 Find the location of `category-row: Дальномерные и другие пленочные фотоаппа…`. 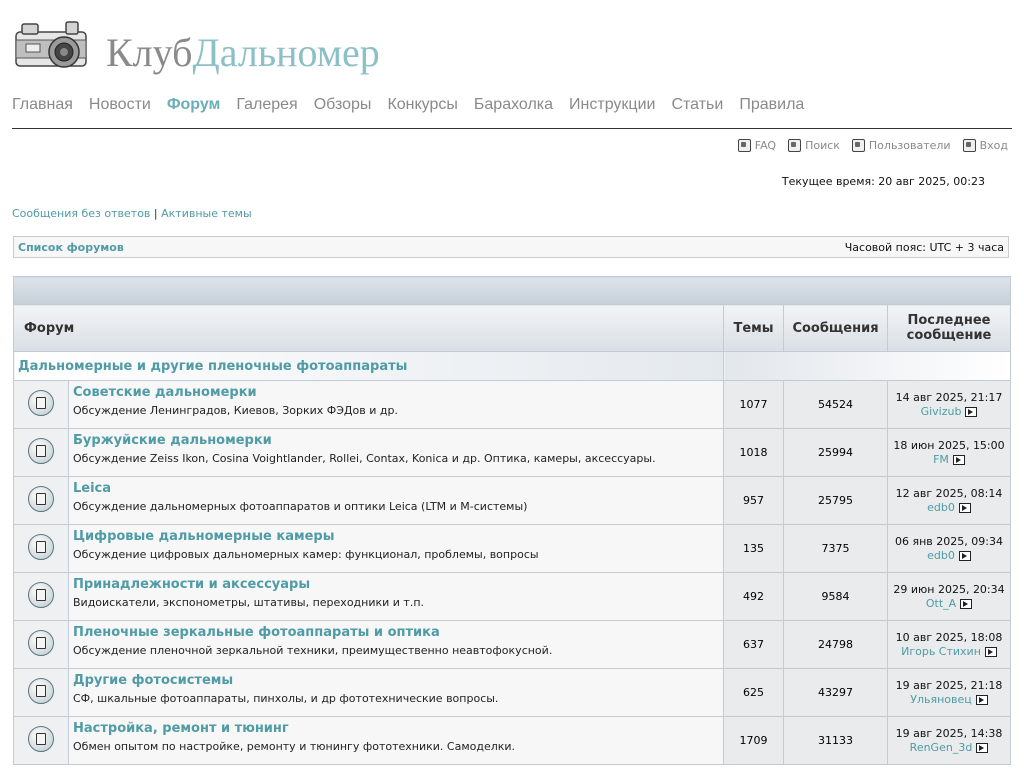

category-row: Дальномерные и другие пленочные фотоаппа… is located at coordinates (512, 366).